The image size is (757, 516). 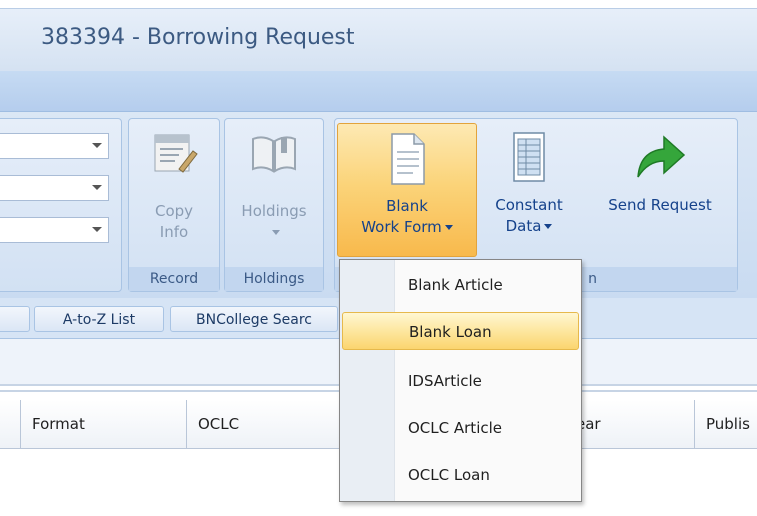 What do you see at coordinates (176, 153) in the screenshot?
I see `copy-info-icon` at bounding box center [176, 153].